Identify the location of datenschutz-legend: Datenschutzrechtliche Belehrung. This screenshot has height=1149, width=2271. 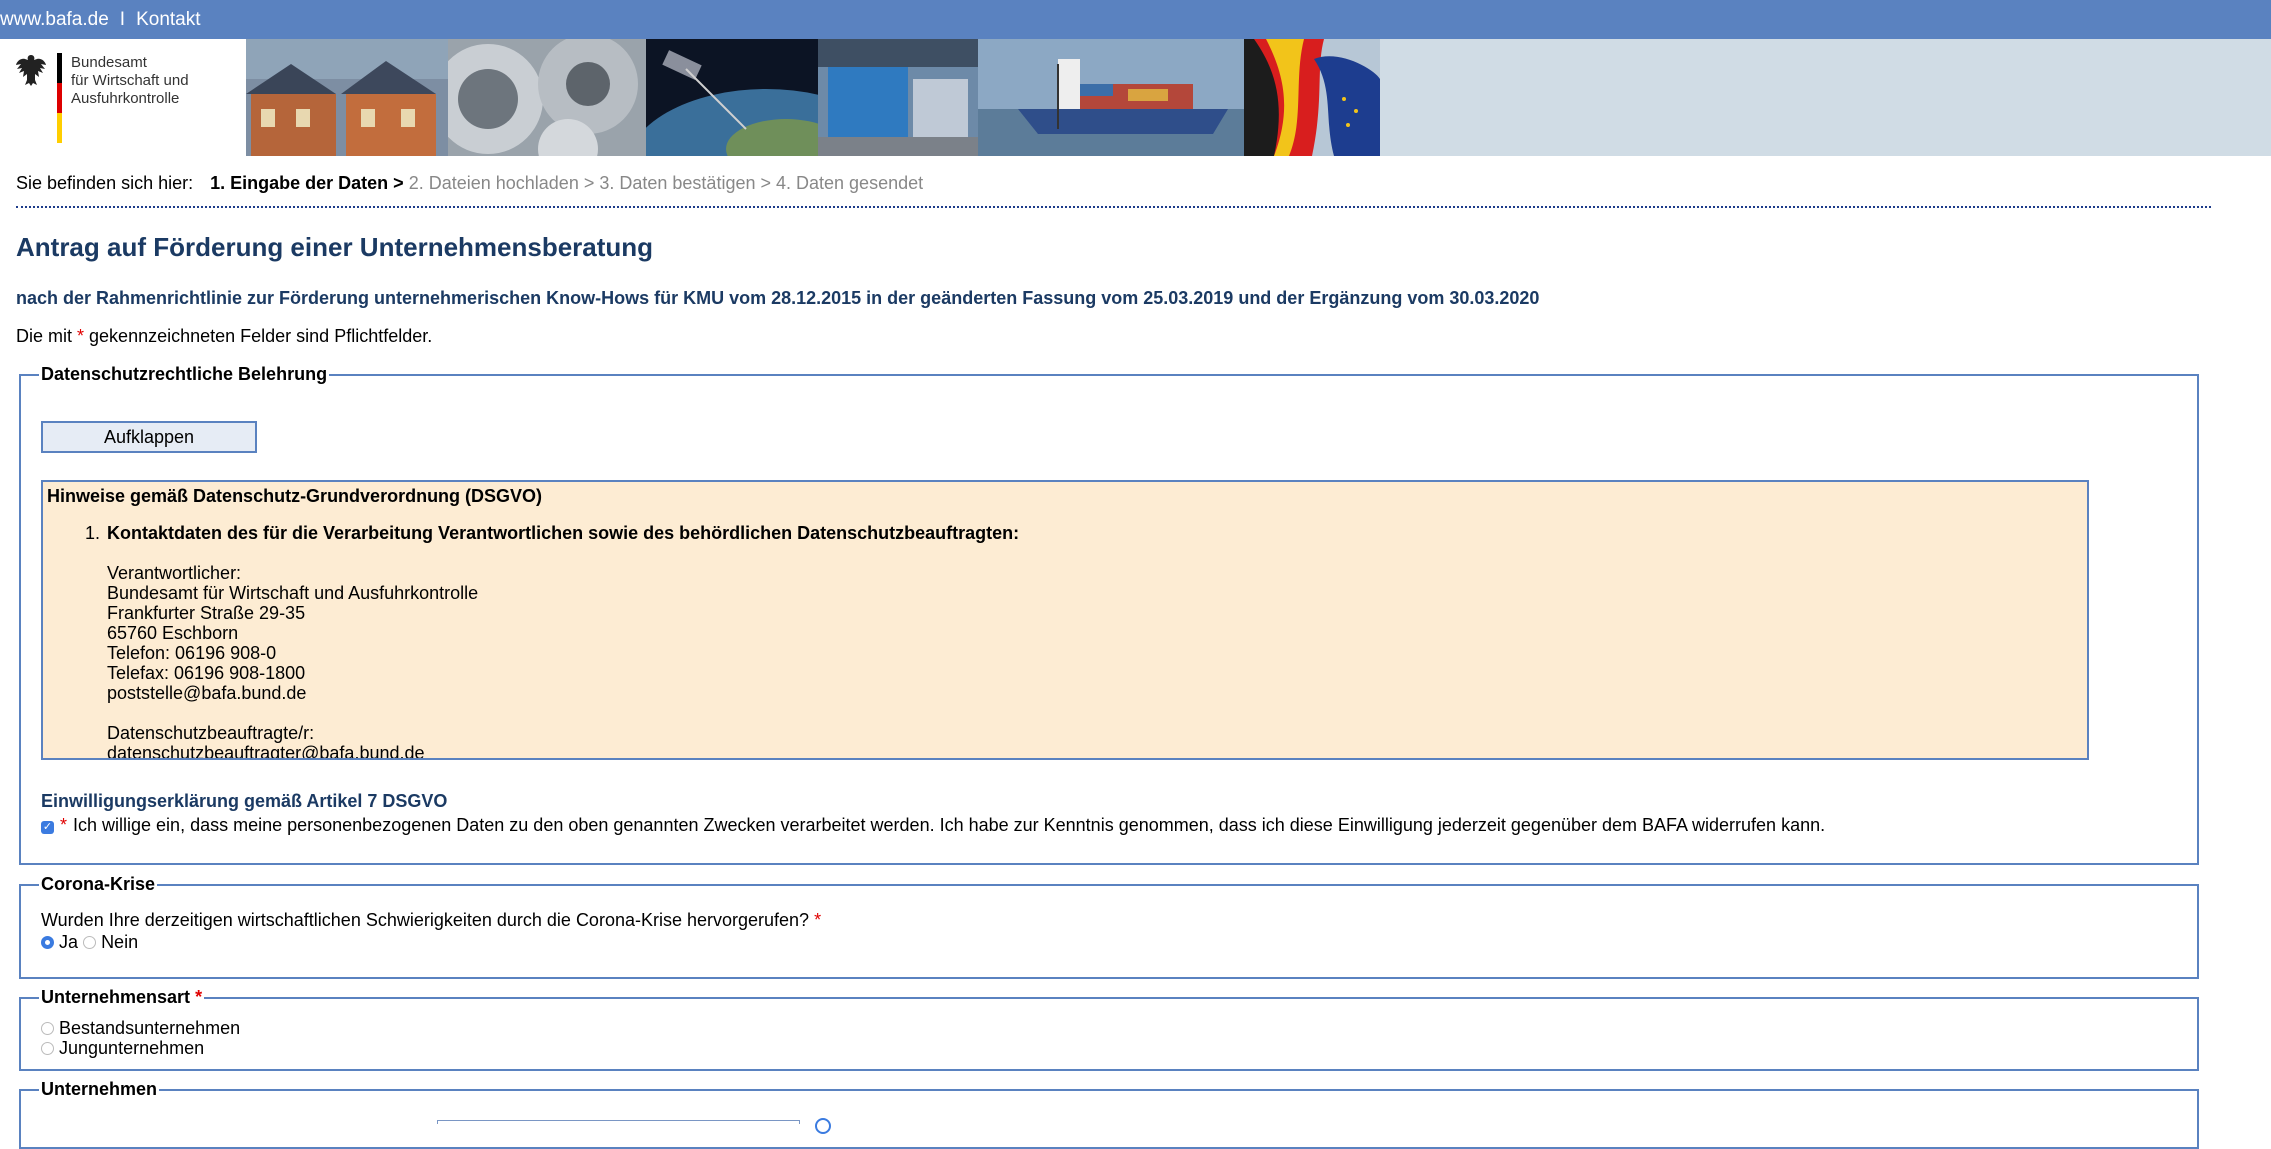
(184, 374).